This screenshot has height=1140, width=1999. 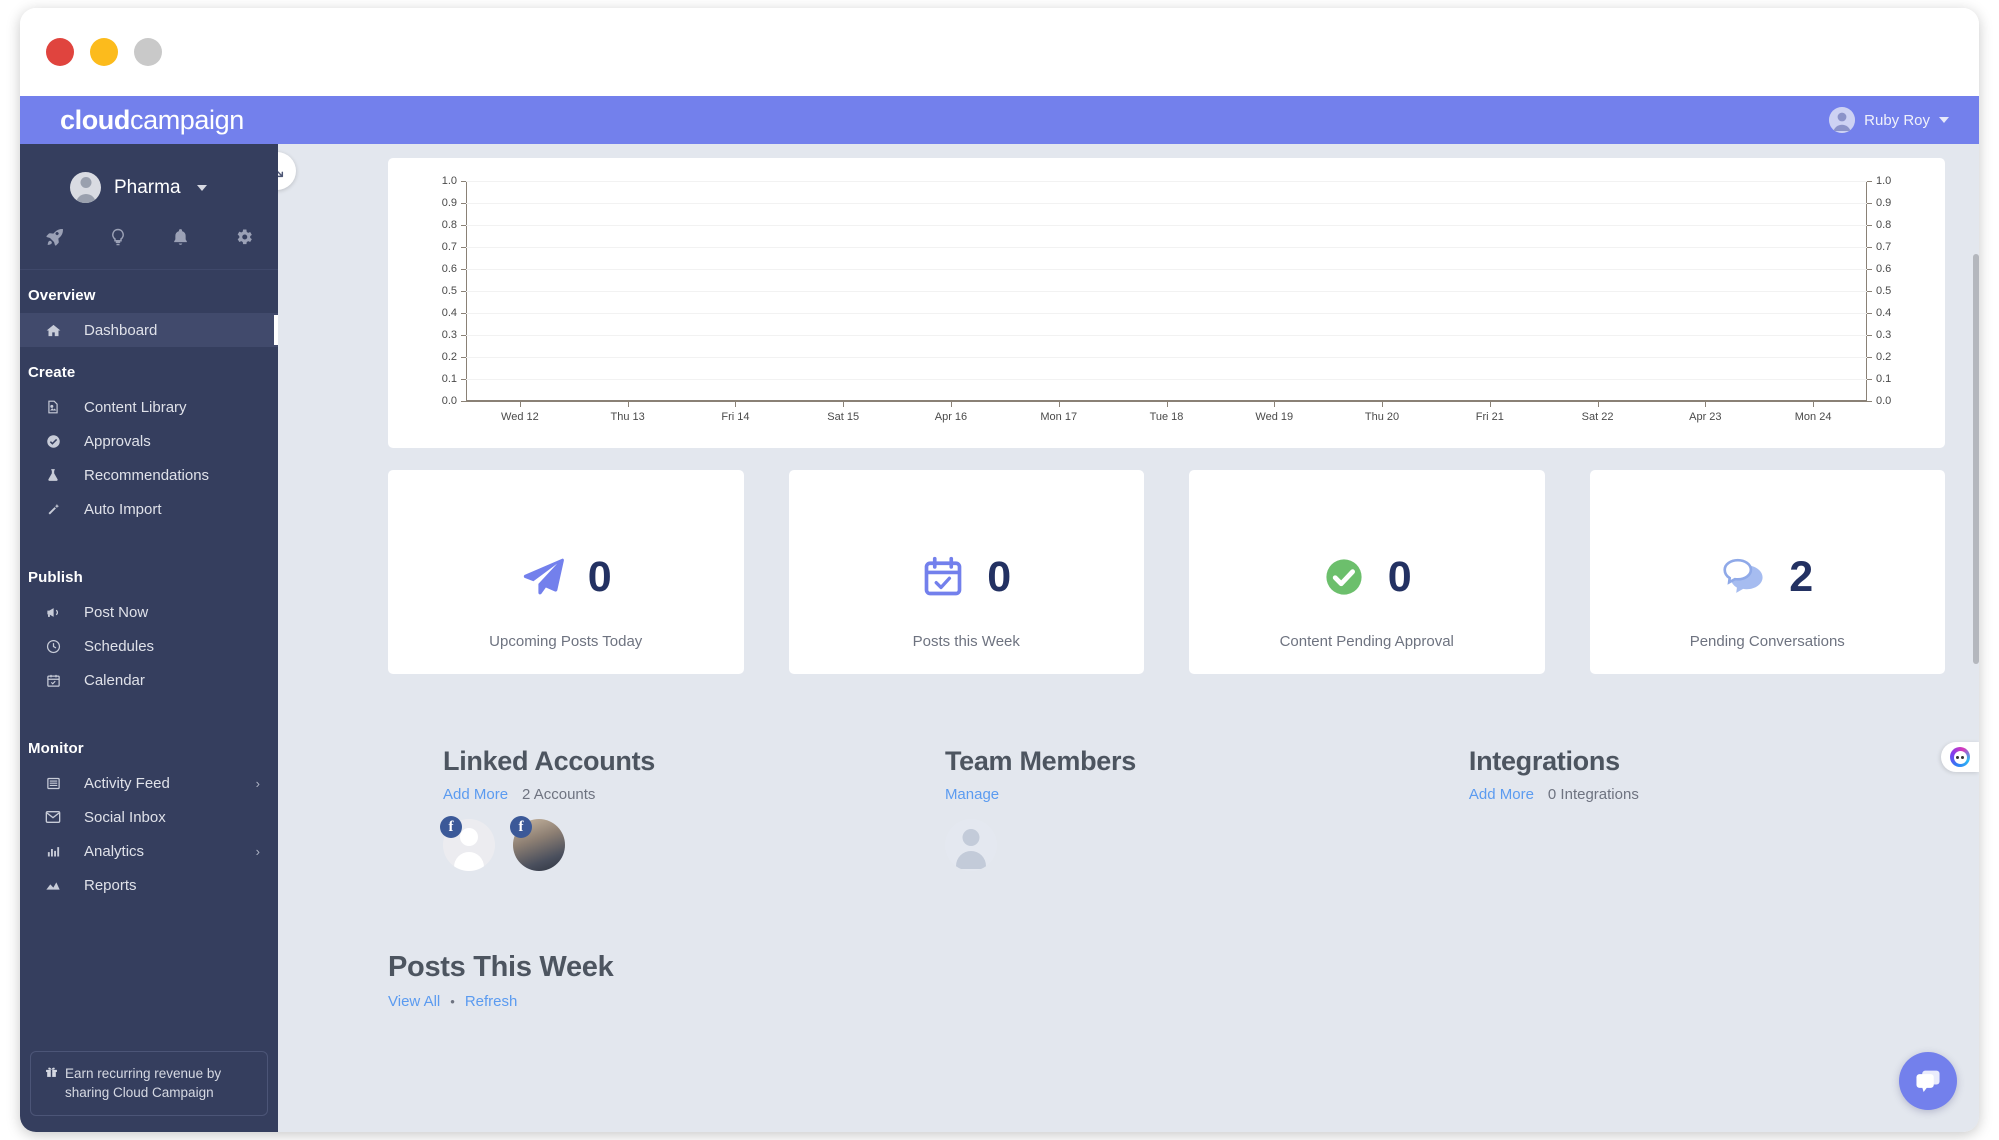 What do you see at coordinates (1884, 225) in the screenshot?
I see `chart-y-tick-label-right: 0.8` at bounding box center [1884, 225].